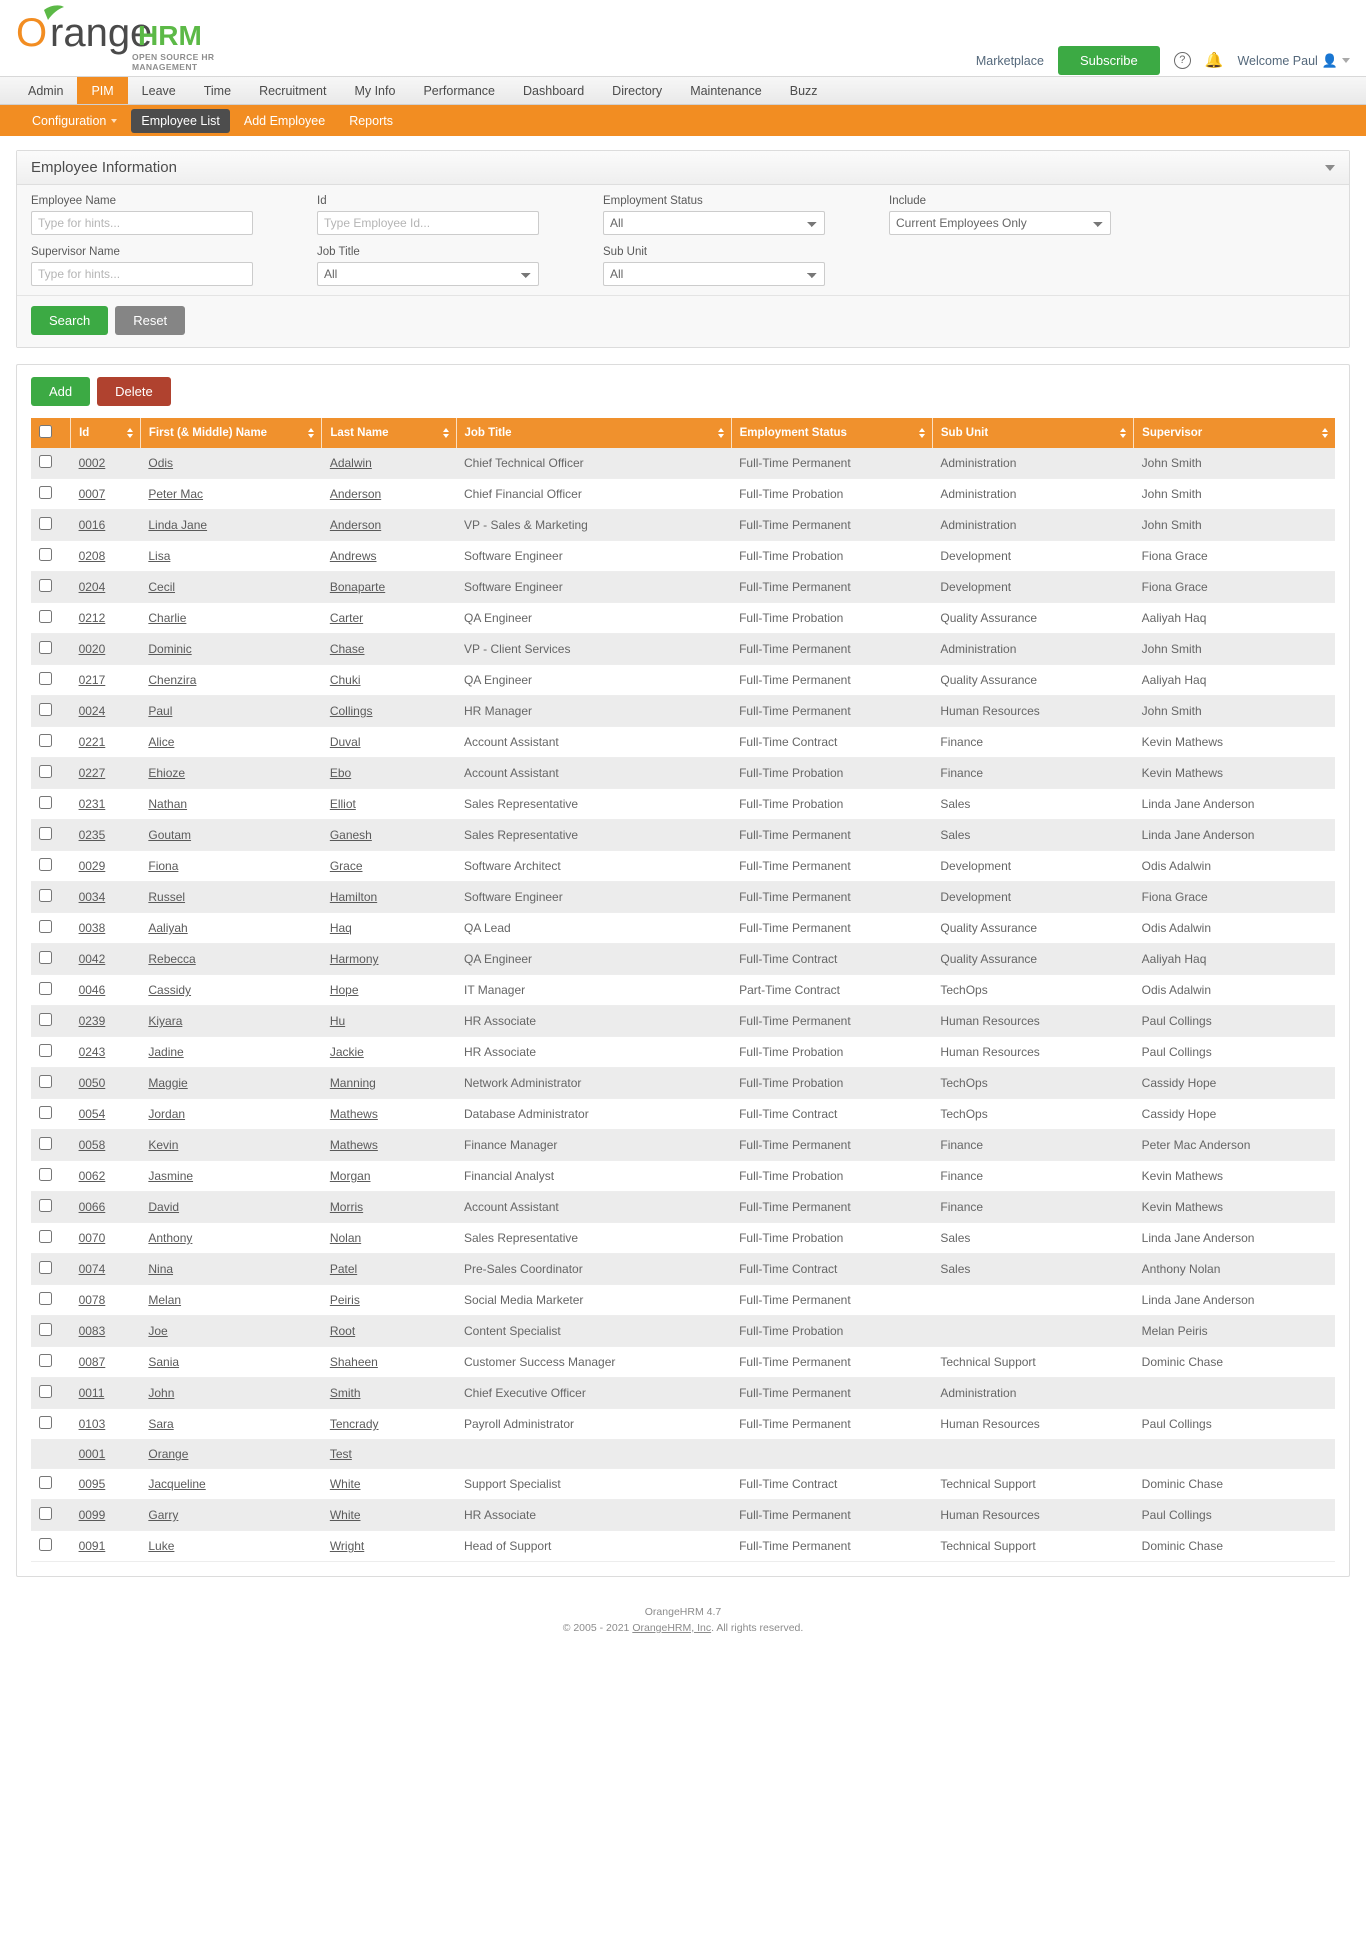 This screenshot has width=1366, height=1941. I want to click on employee-last-link: Hu, so click(337, 1021).